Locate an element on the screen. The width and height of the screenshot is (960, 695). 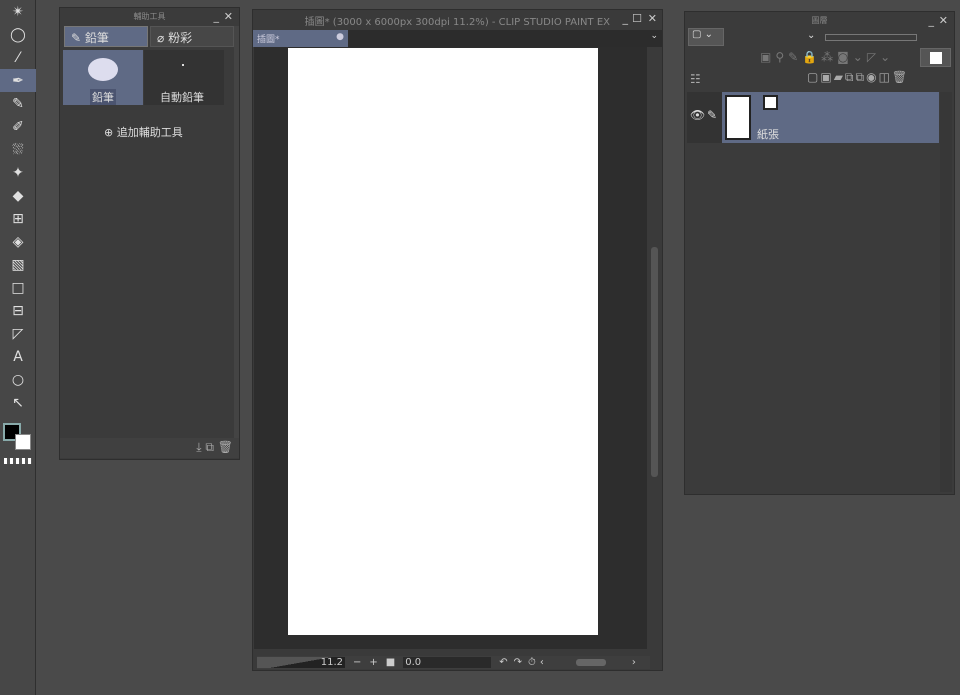
add-subtool-button: ⊕ 追加輔助工具 is located at coordinates (143, 132).